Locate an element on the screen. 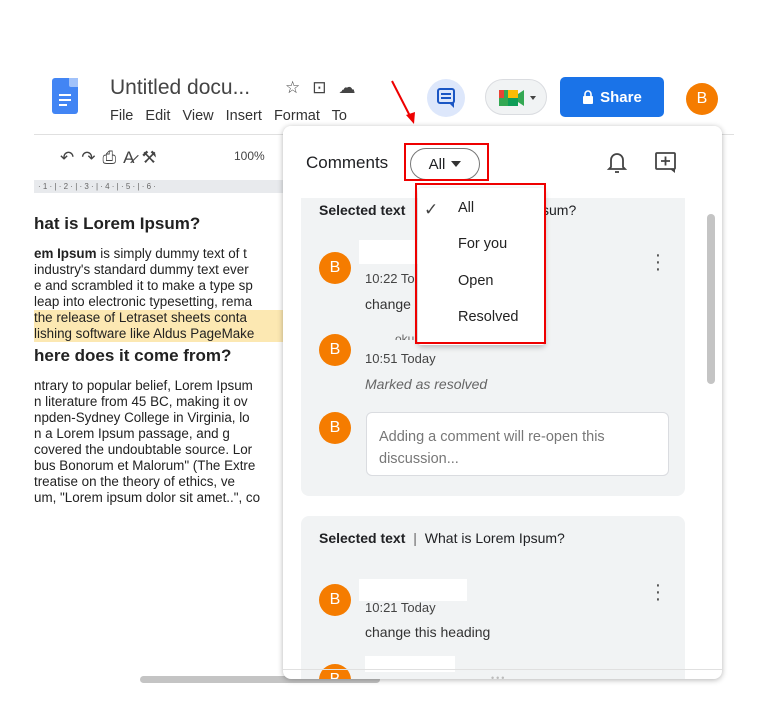 The width and height of the screenshot is (772, 705). menu-bar: File Edit View Insert Format To is located at coordinates (250, 116).